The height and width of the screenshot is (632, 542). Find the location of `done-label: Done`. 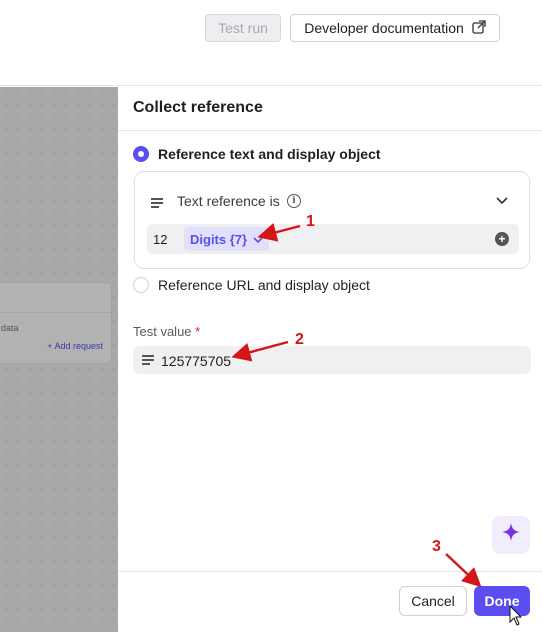

done-label: Done is located at coordinates (502, 601).